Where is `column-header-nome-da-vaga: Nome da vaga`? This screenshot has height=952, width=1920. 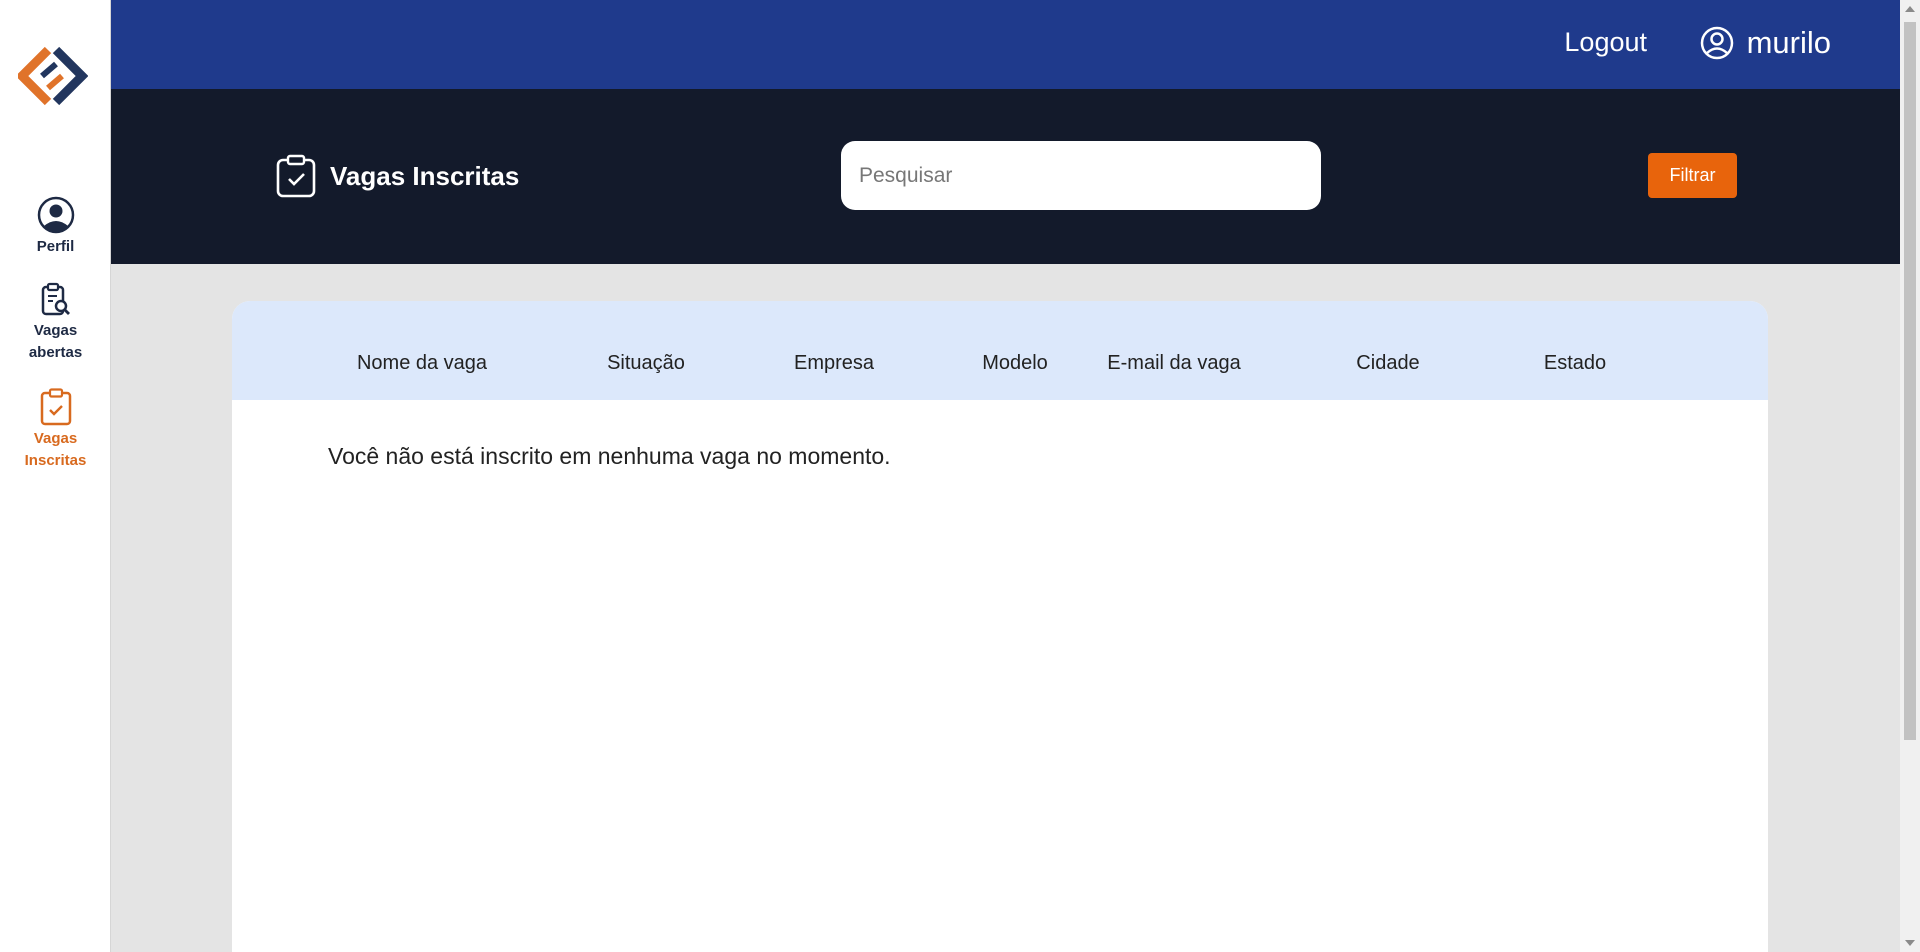 column-header-nome-da-vaga: Nome da vaga is located at coordinates (422, 363).